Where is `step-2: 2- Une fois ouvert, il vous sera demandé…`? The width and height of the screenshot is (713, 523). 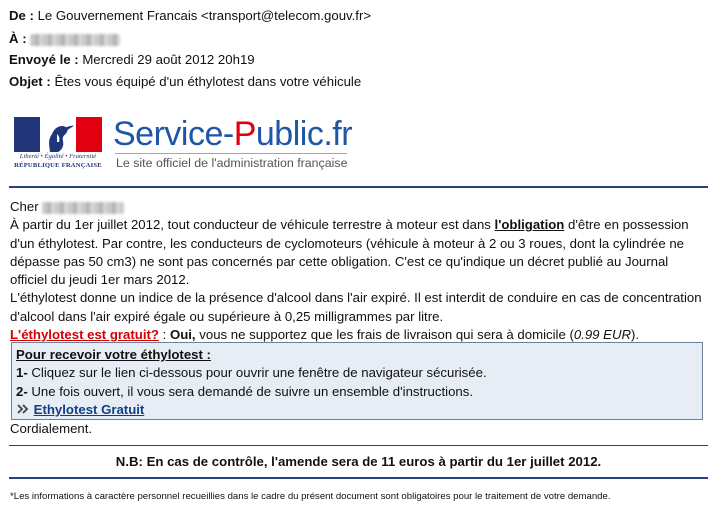
step-2: 2- Une fois ouvert, il vous sera demandé… is located at coordinates (244, 391).